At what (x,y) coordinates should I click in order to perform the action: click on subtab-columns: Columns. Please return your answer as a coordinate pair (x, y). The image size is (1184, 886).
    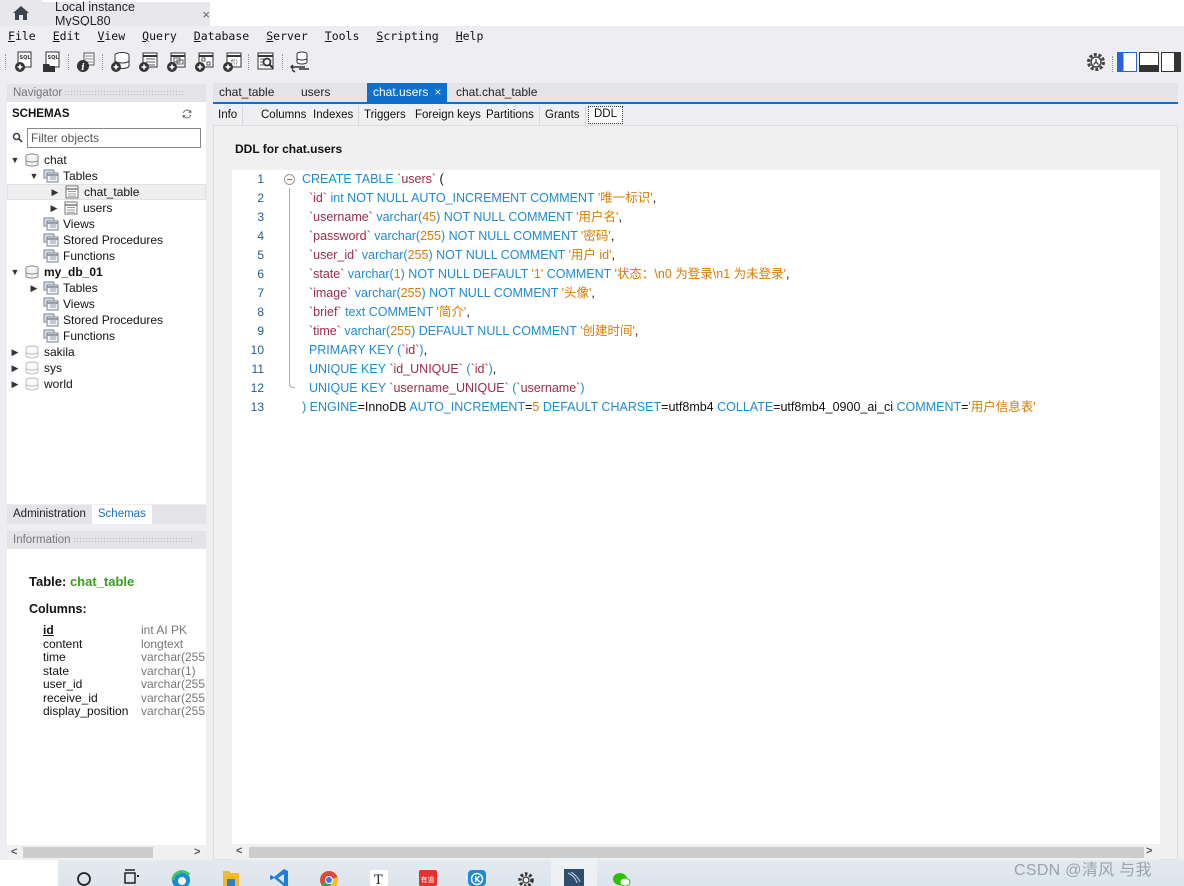
    Looking at the image, I should click on (284, 115).